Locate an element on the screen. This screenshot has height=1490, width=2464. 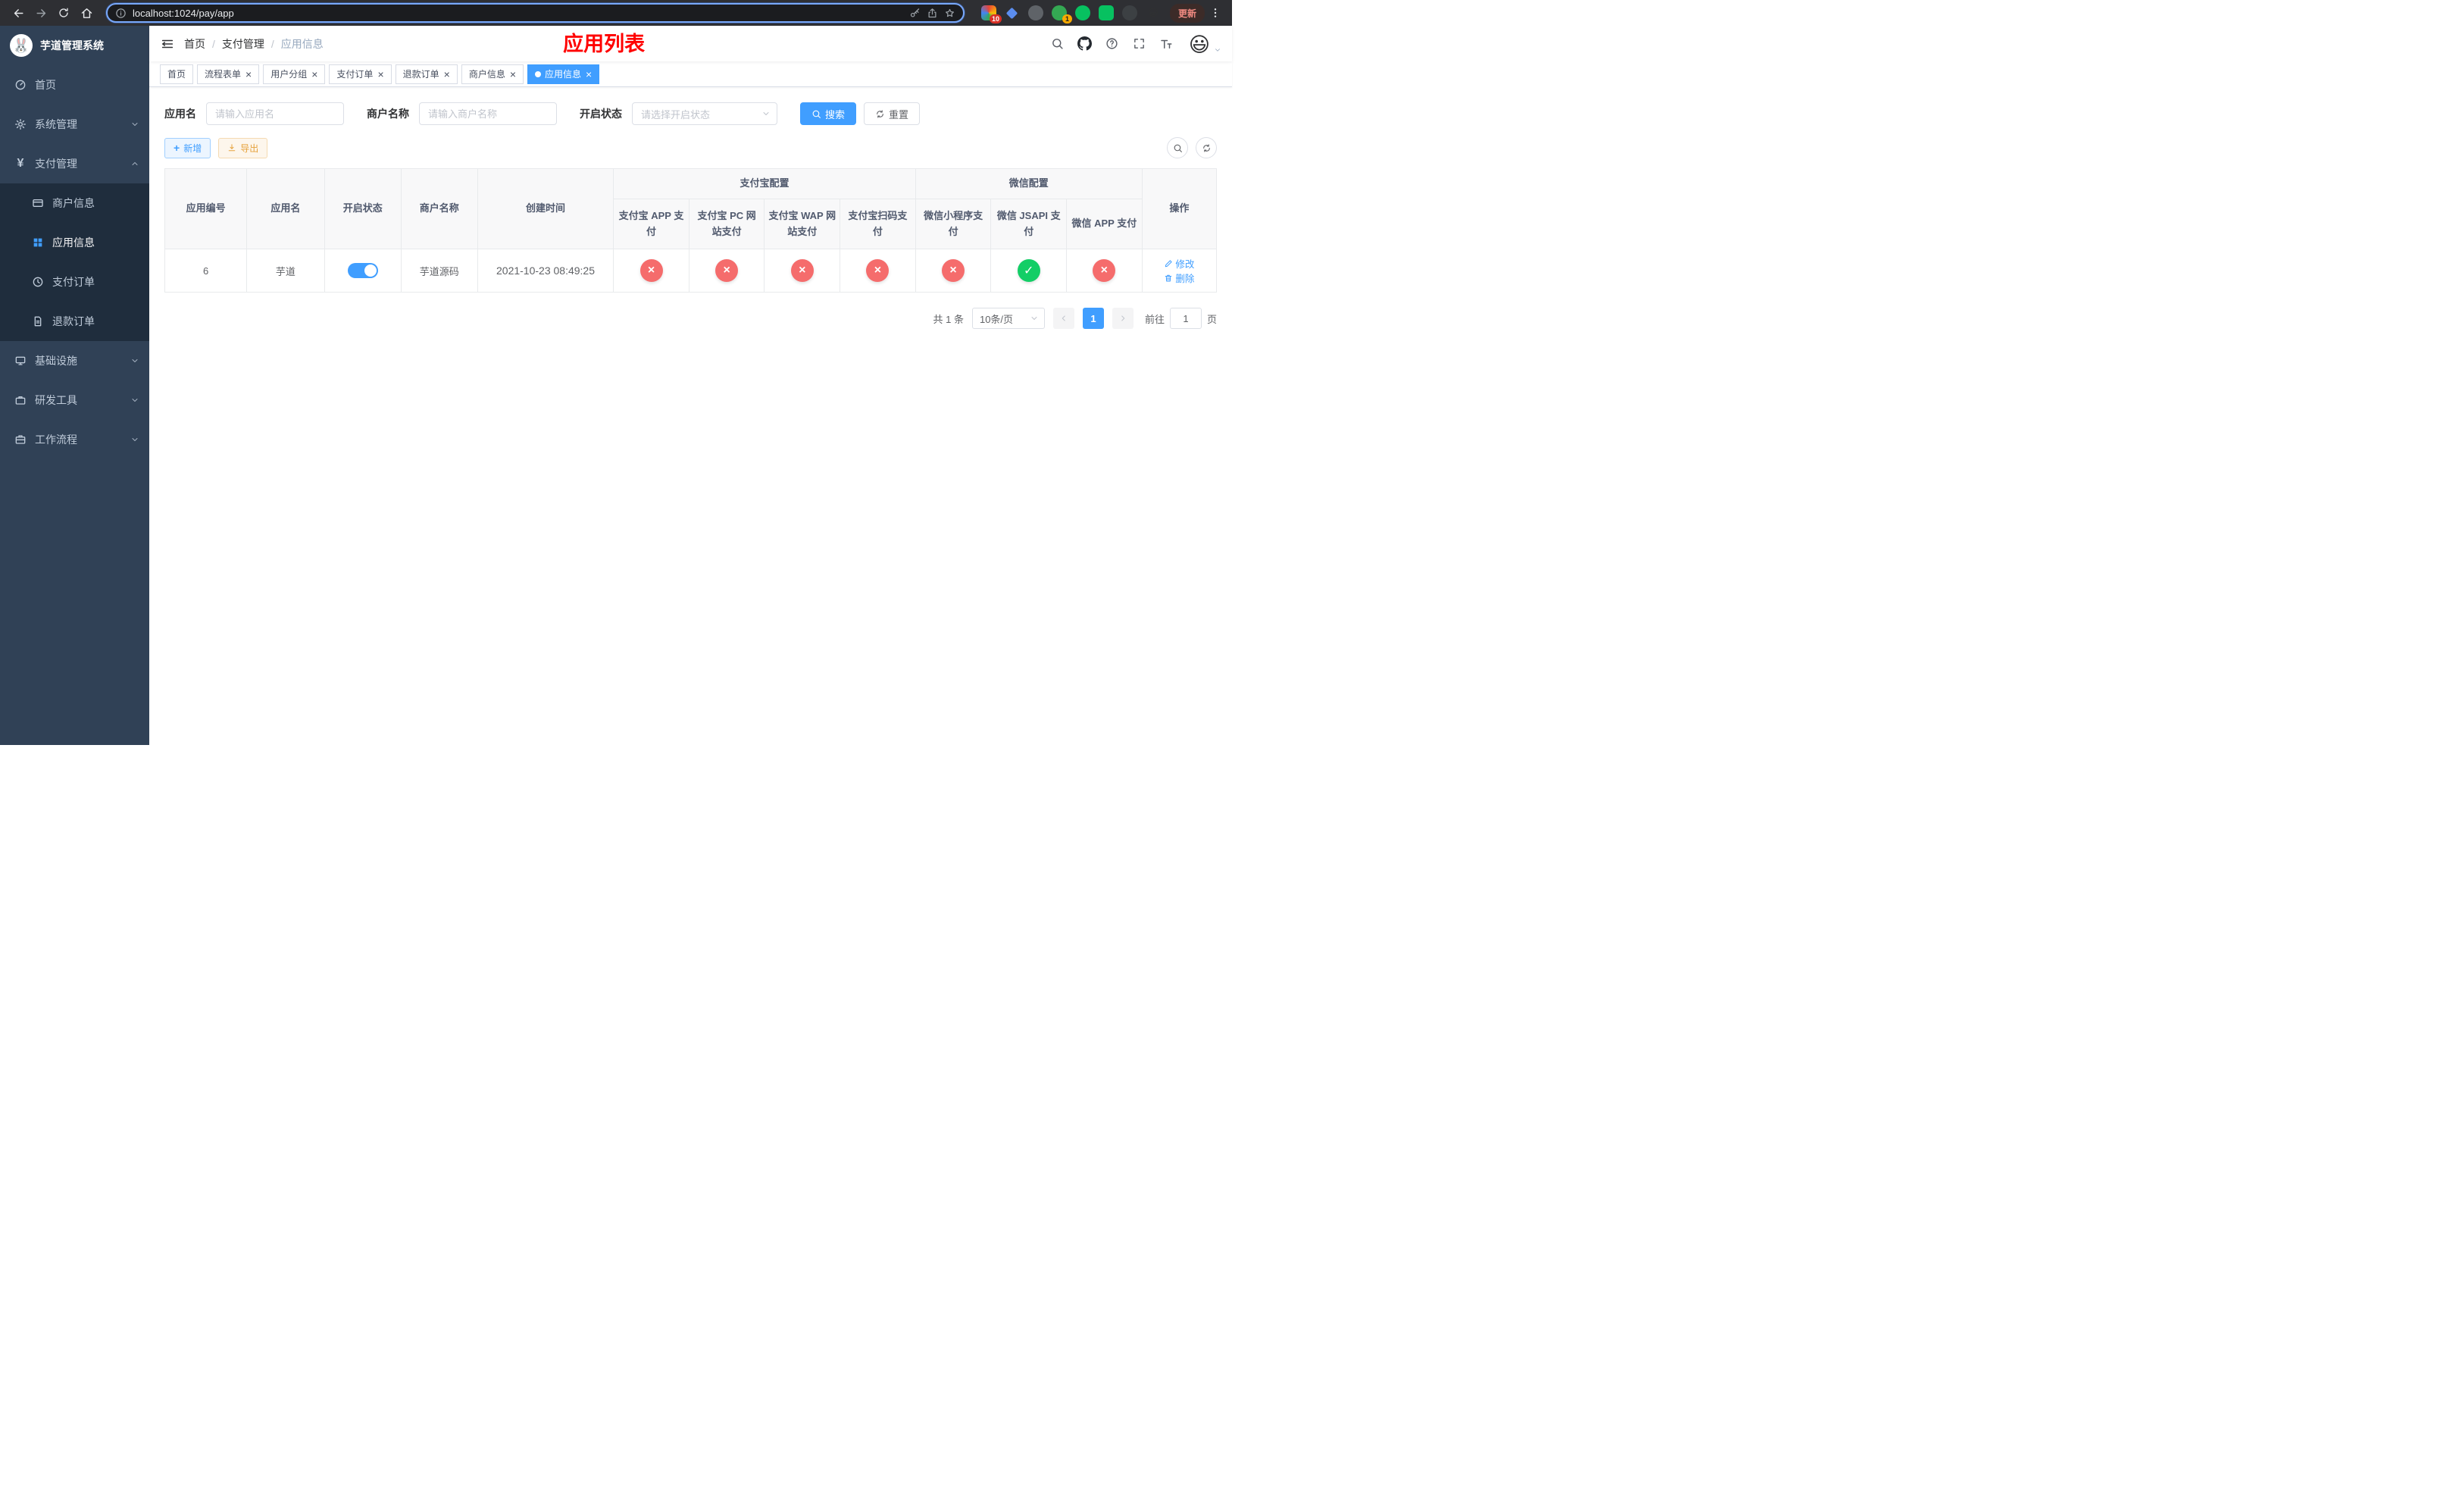
goto-prefix: 前往 is located at coordinates (1154, 319).